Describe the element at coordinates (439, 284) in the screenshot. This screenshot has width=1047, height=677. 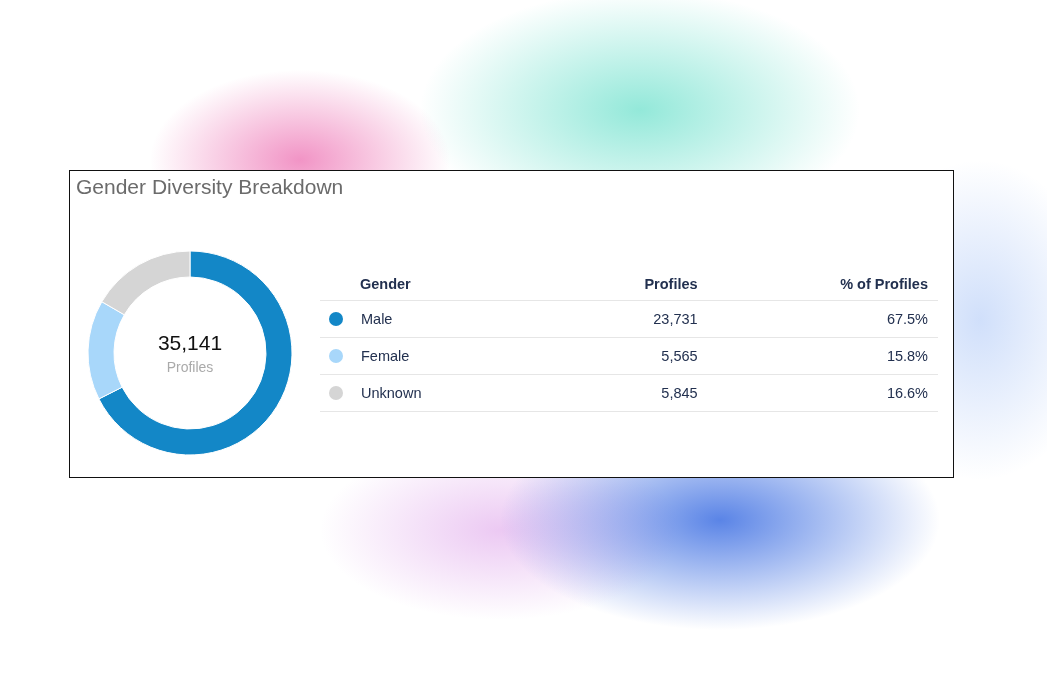
I see `column-header: Gender` at that location.